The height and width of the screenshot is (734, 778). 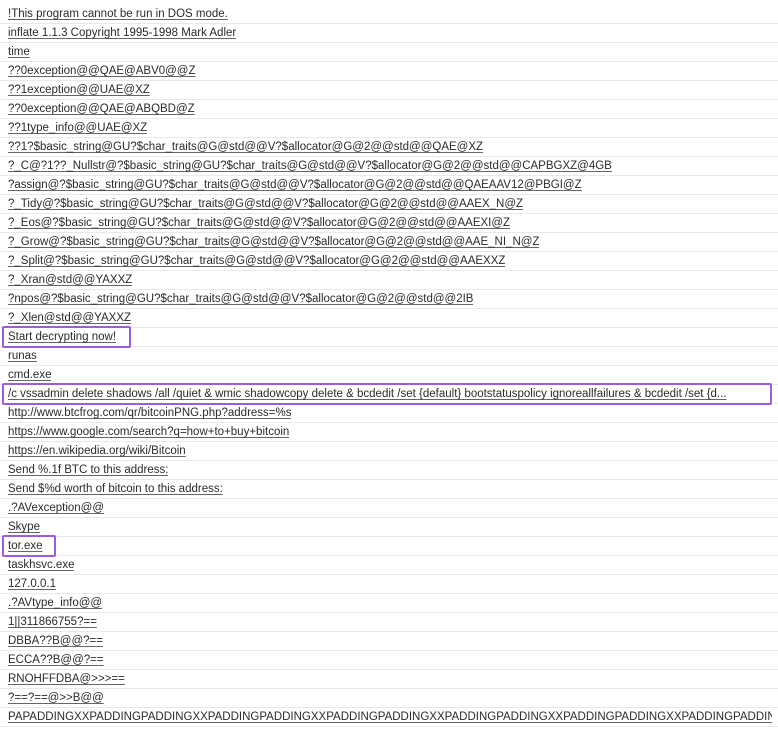 What do you see at coordinates (389, 603) in the screenshot?
I see `string-row: .?AVtype_info@@` at bounding box center [389, 603].